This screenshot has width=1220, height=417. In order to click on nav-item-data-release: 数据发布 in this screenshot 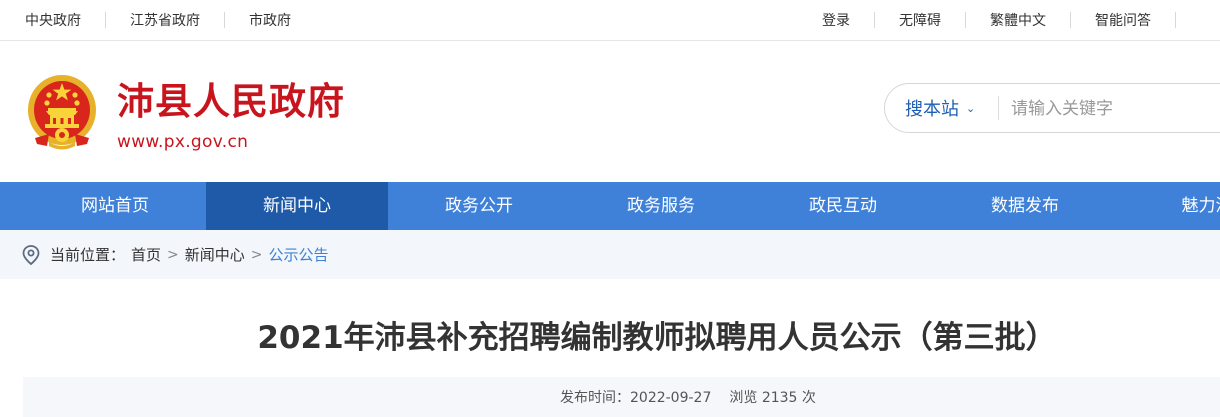, I will do `click(1025, 206)`.